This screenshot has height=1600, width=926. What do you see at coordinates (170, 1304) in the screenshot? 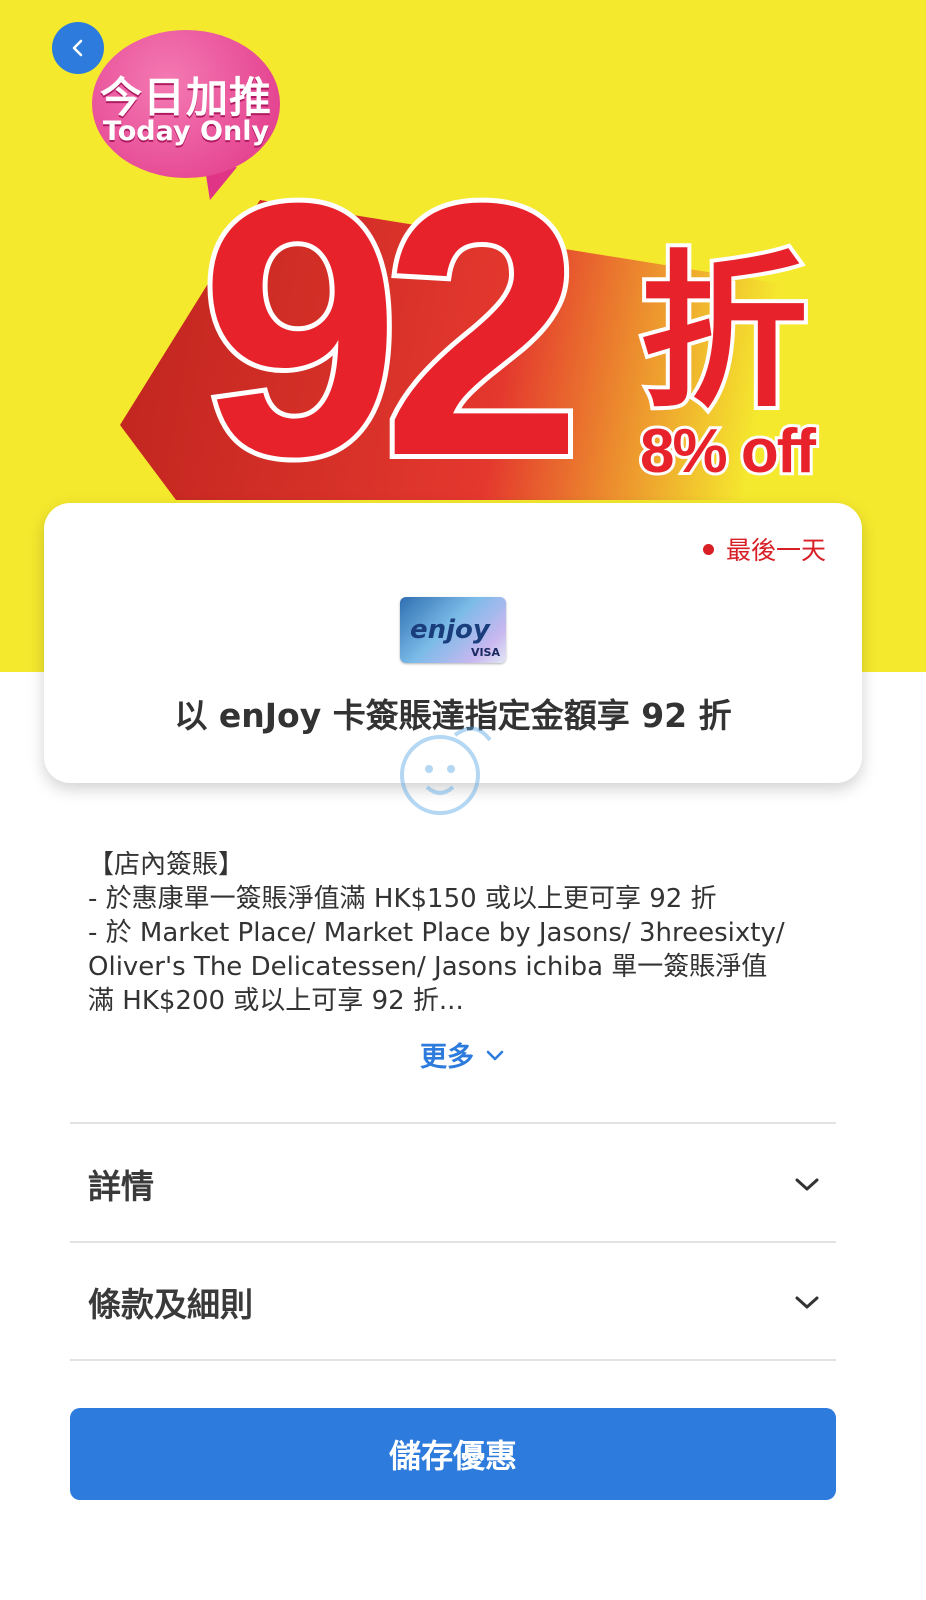
I see `section-label: 條款及細則` at bounding box center [170, 1304].